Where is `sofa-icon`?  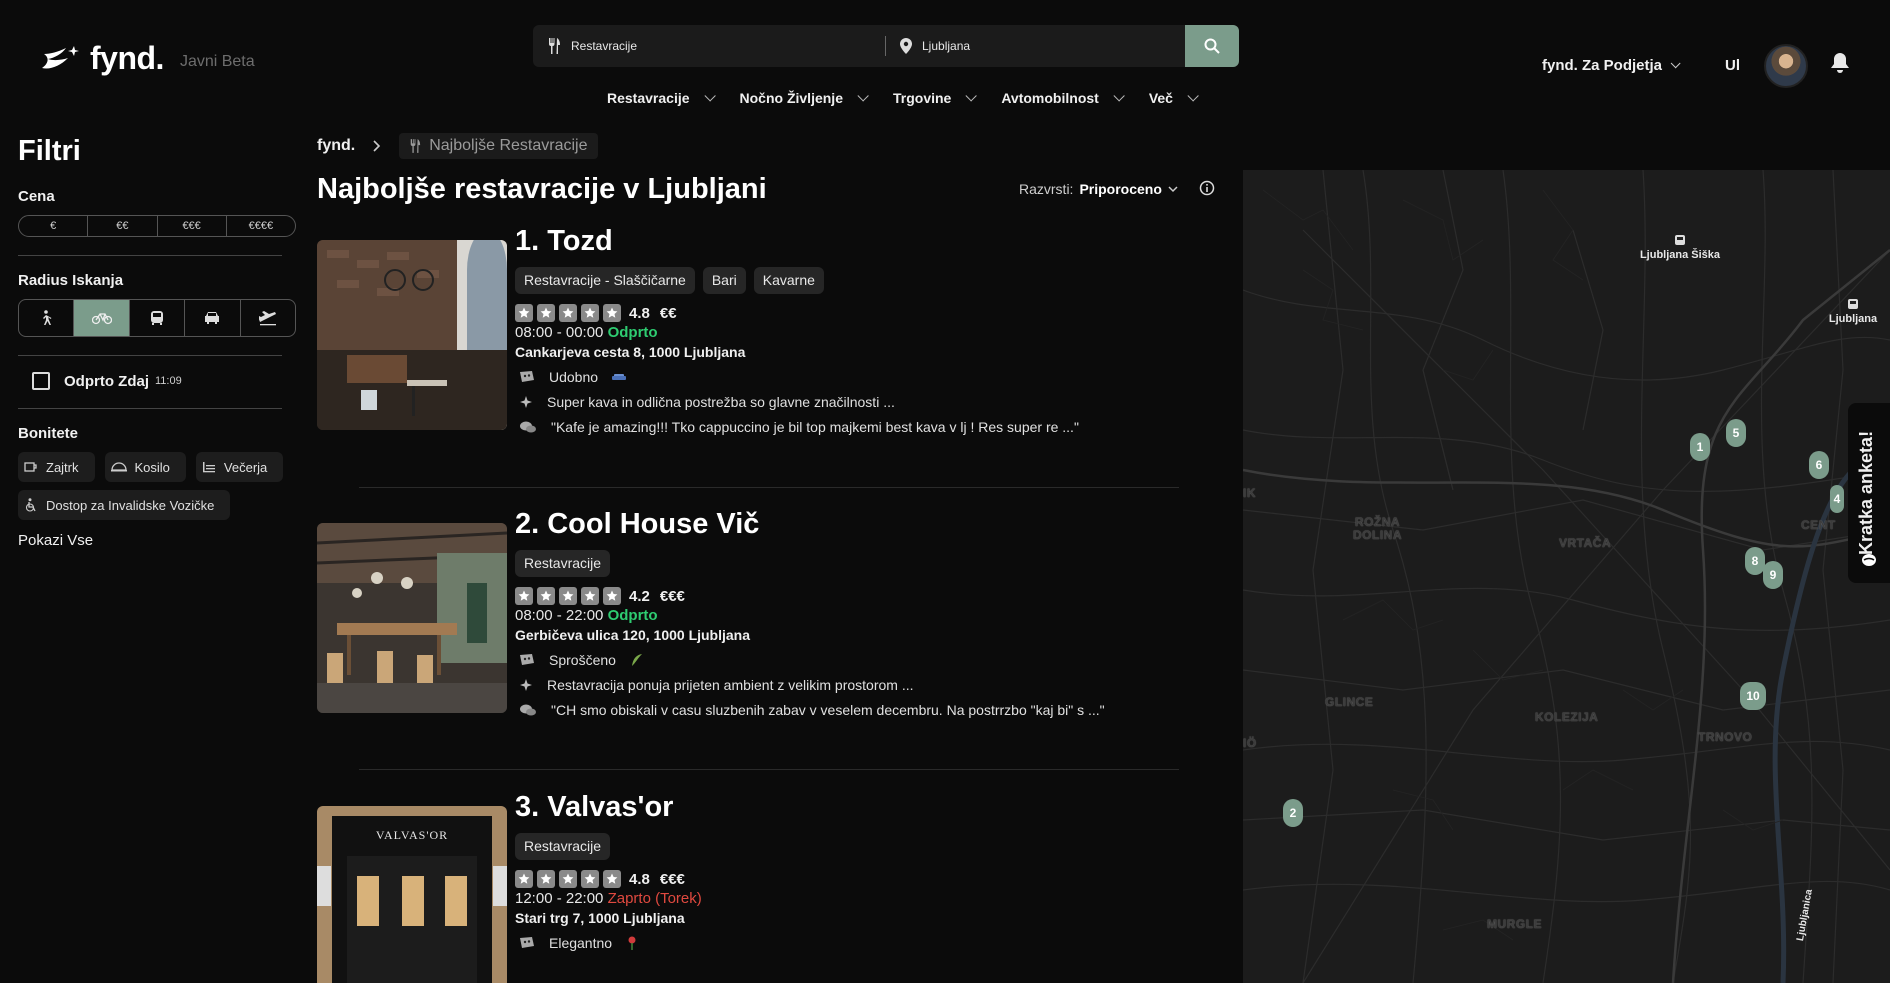 sofa-icon is located at coordinates (619, 377).